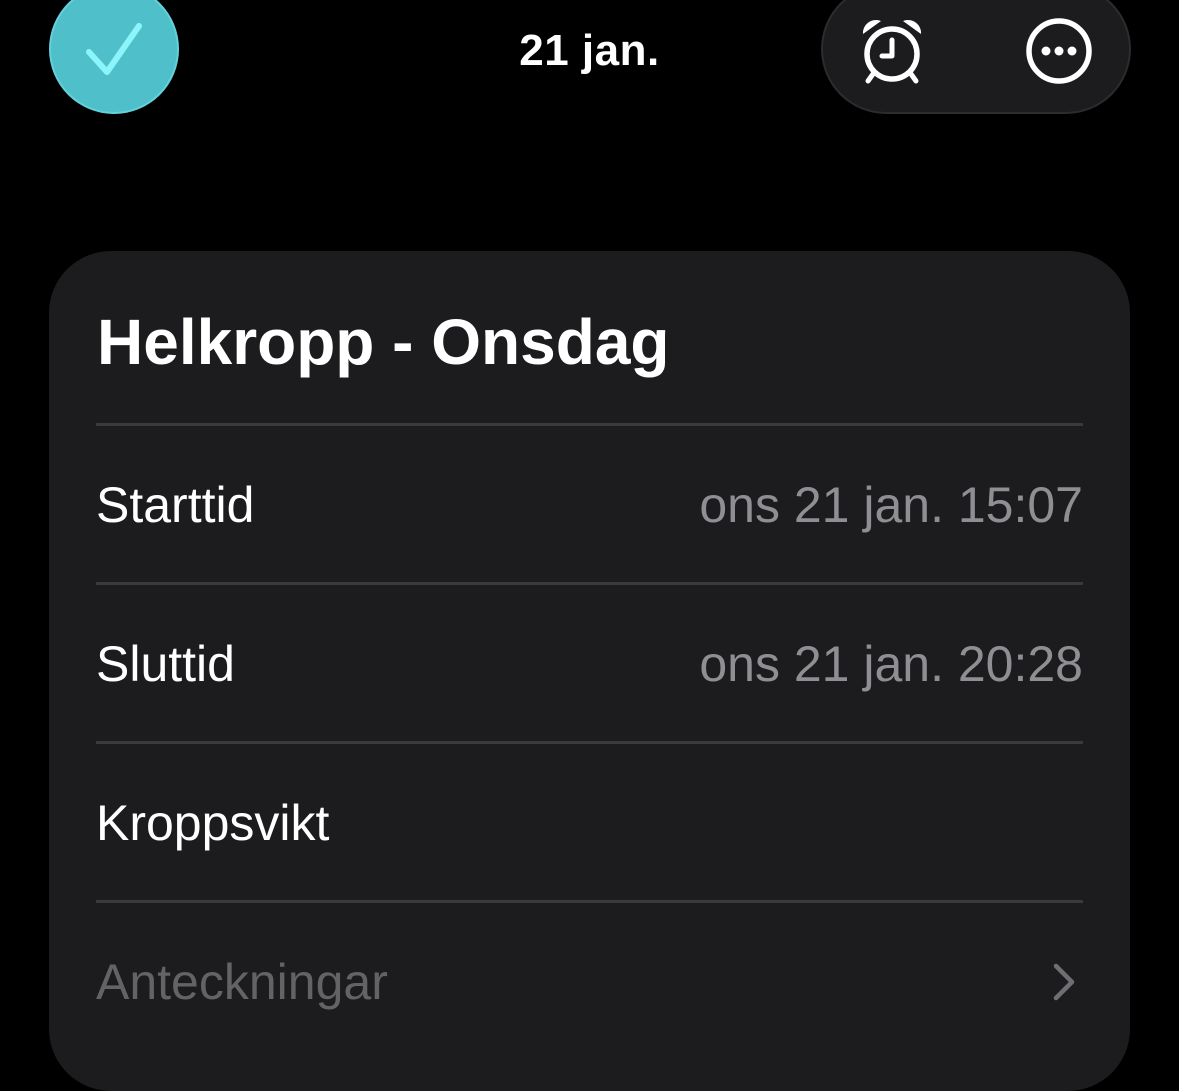 The height and width of the screenshot is (1091, 1179). I want to click on more-button, so click(1059, 51).